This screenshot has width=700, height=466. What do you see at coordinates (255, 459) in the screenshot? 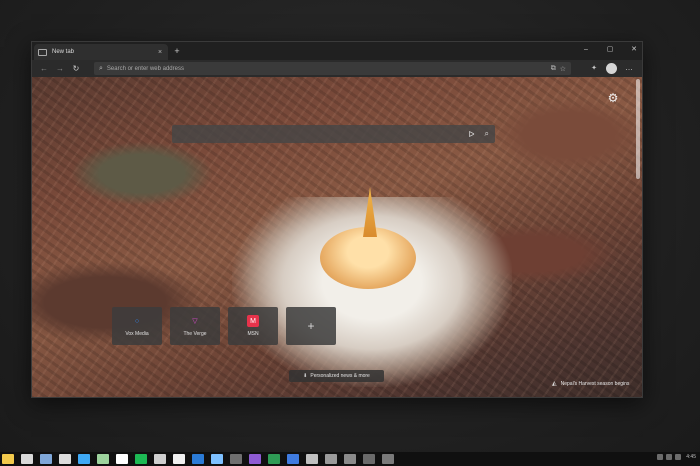
I see `onenote-icon` at bounding box center [255, 459].